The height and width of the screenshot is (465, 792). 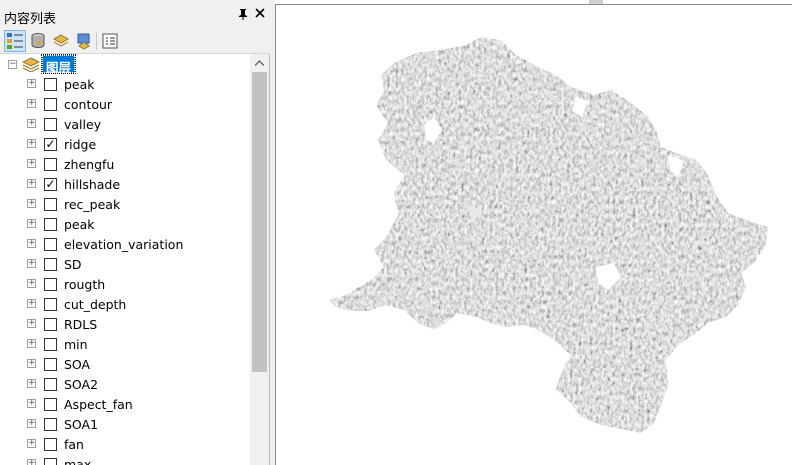 I want to click on list-by-drawing-order-button, so click(x=15, y=41).